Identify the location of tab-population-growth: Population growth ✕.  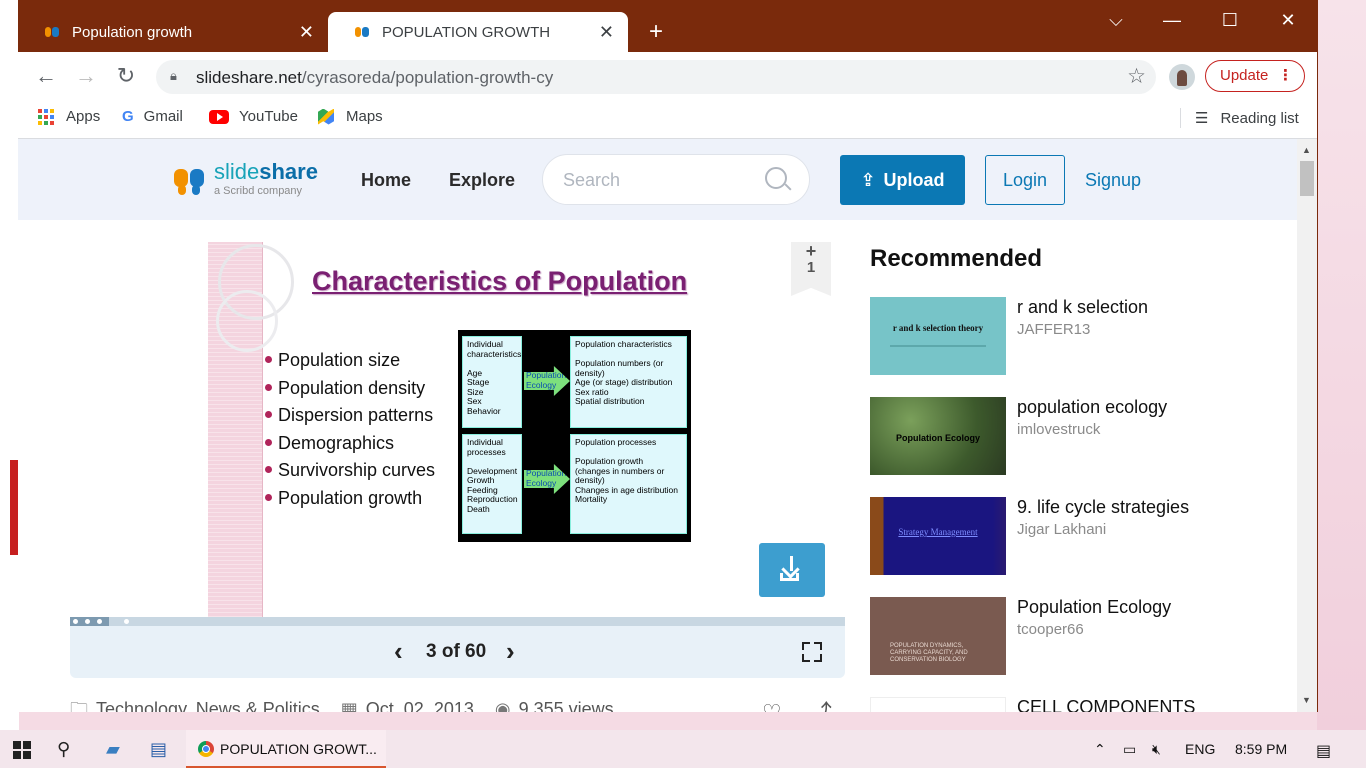
(173, 32).